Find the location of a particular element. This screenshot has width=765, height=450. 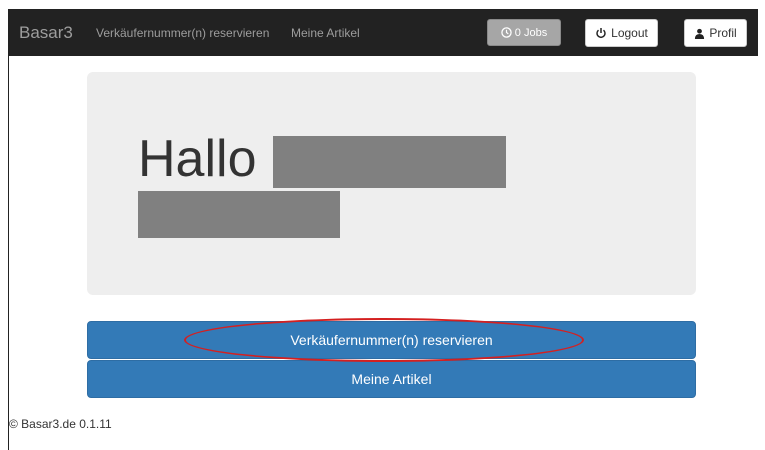

nav-link-my-articles: Meine Artikel is located at coordinates (325, 33).